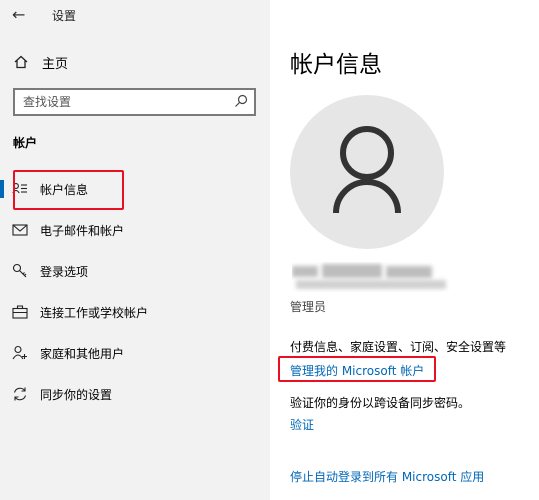  I want to click on highlight-box-account-info, so click(68, 190).